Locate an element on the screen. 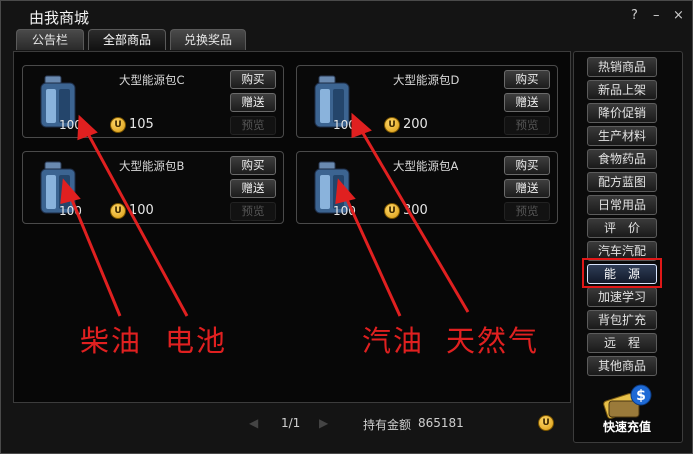  energy-highlight-box is located at coordinates (622, 273).